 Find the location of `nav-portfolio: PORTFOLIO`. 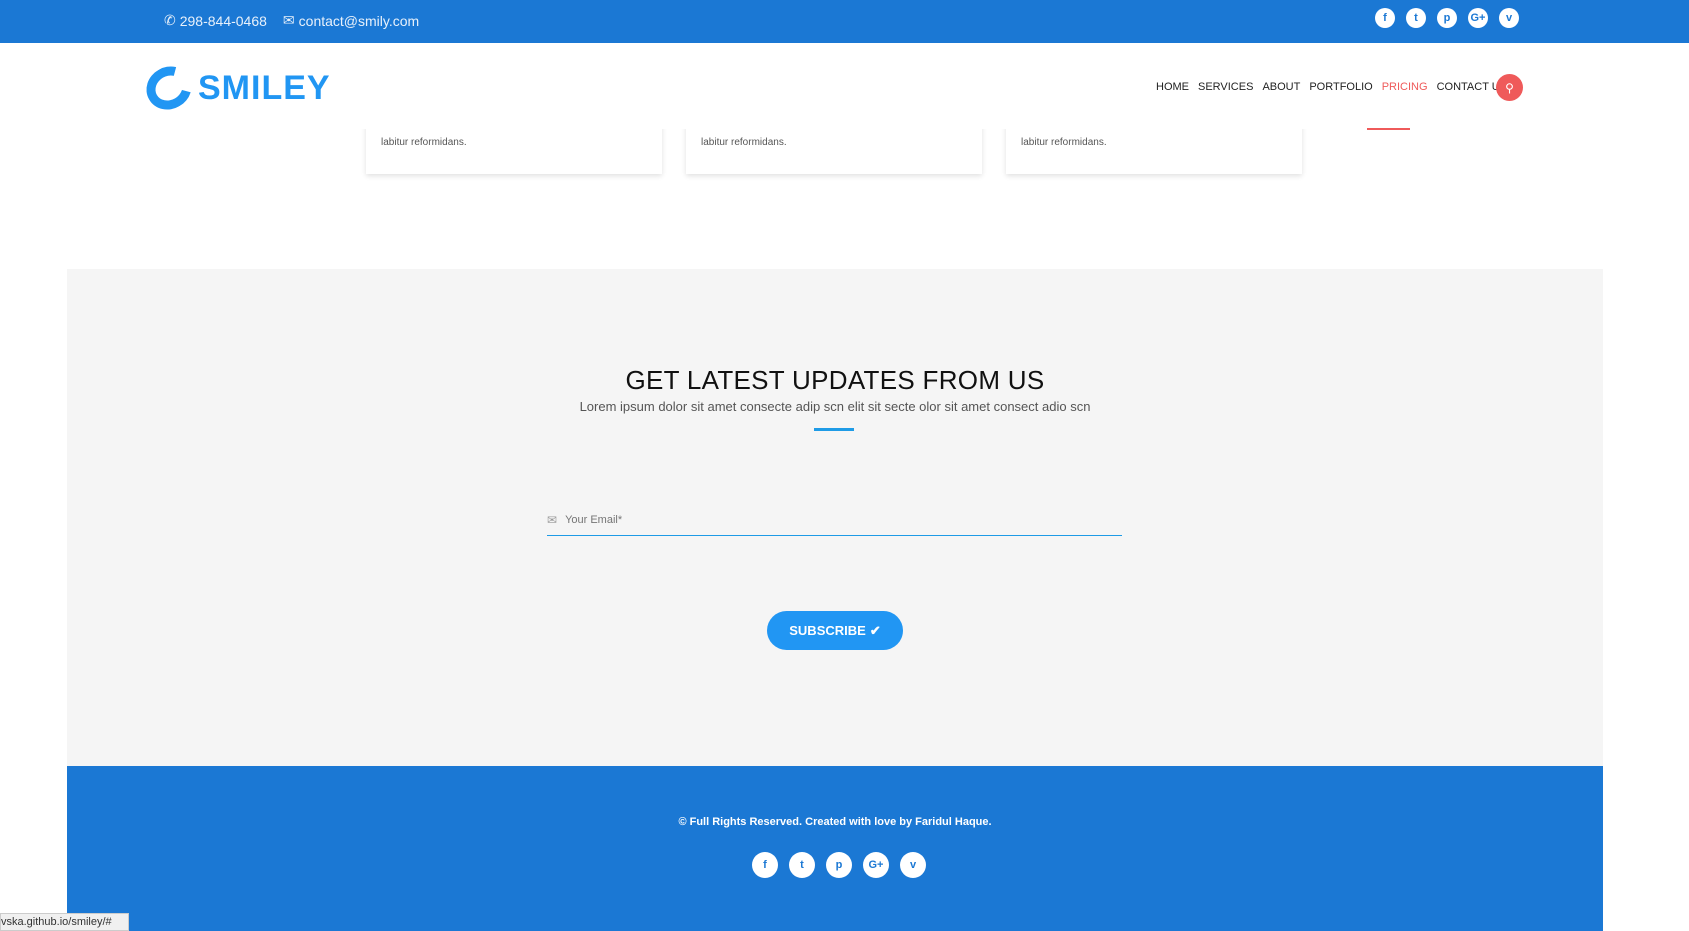

nav-portfolio: PORTFOLIO is located at coordinates (1340, 87).